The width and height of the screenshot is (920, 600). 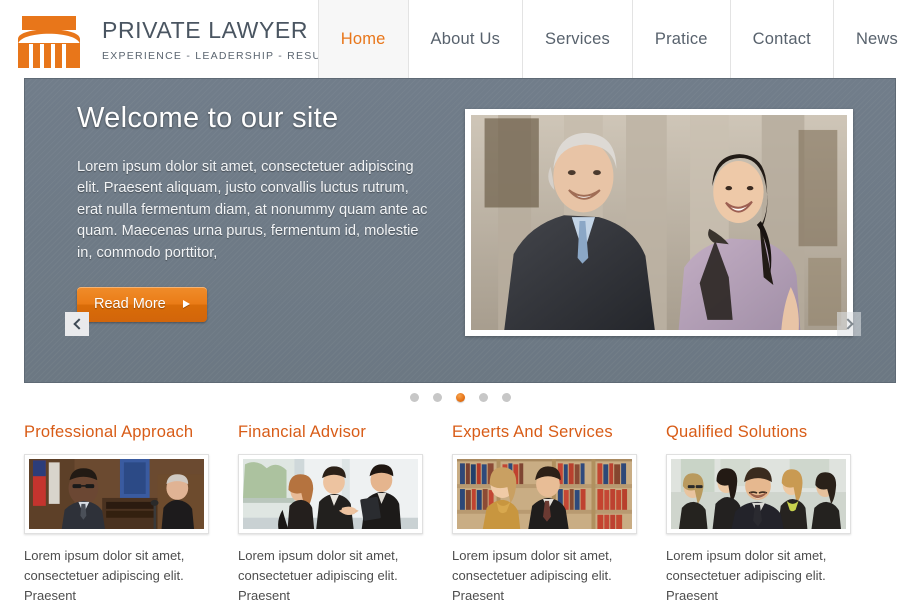 I want to click on play-arrow-icon, so click(x=186, y=304).